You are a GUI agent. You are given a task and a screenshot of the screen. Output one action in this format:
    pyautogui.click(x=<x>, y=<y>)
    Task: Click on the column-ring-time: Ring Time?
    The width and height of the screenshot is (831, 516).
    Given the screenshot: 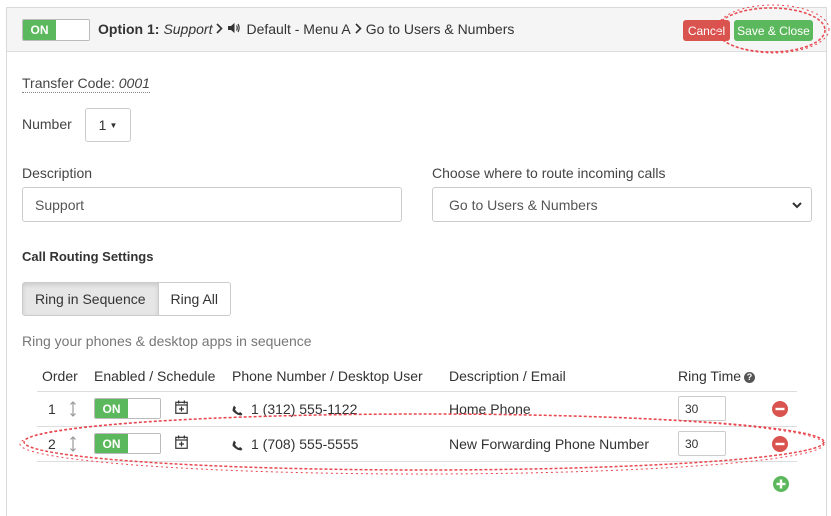 What is the action you would take?
    pyautogui.click(x=717, y=376)
    